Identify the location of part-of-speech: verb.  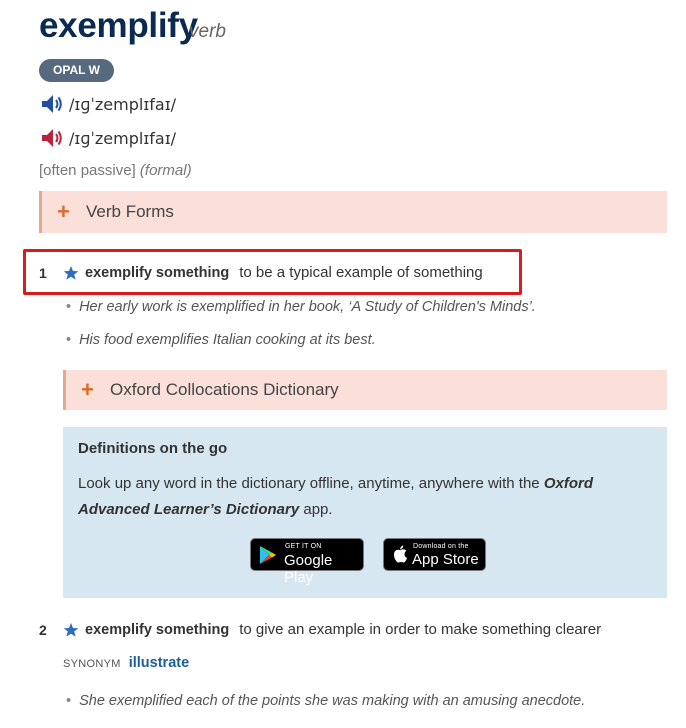
(207, 31).